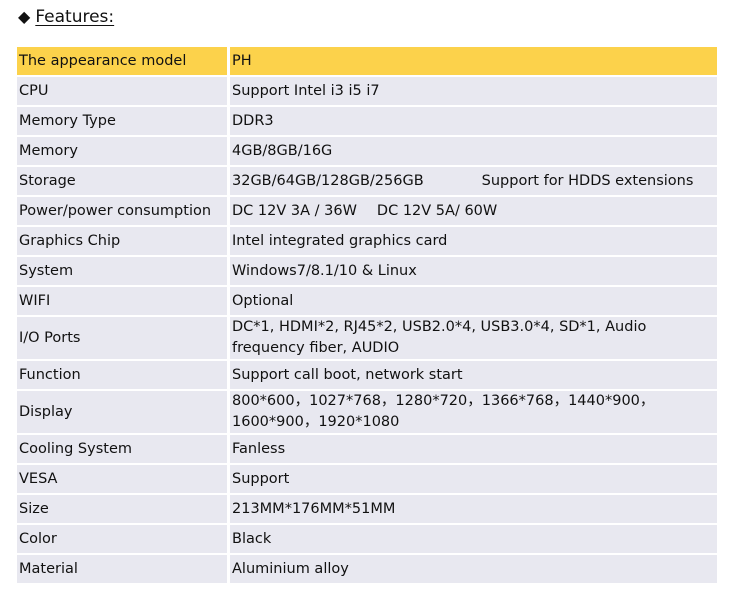 This screenshot has width=731, height=591. What do you see at coordinates (437, 210) in the screenshot?
I see `row-value-part: DC 12V 5A/ 60W` at bounding box center [437, 210].